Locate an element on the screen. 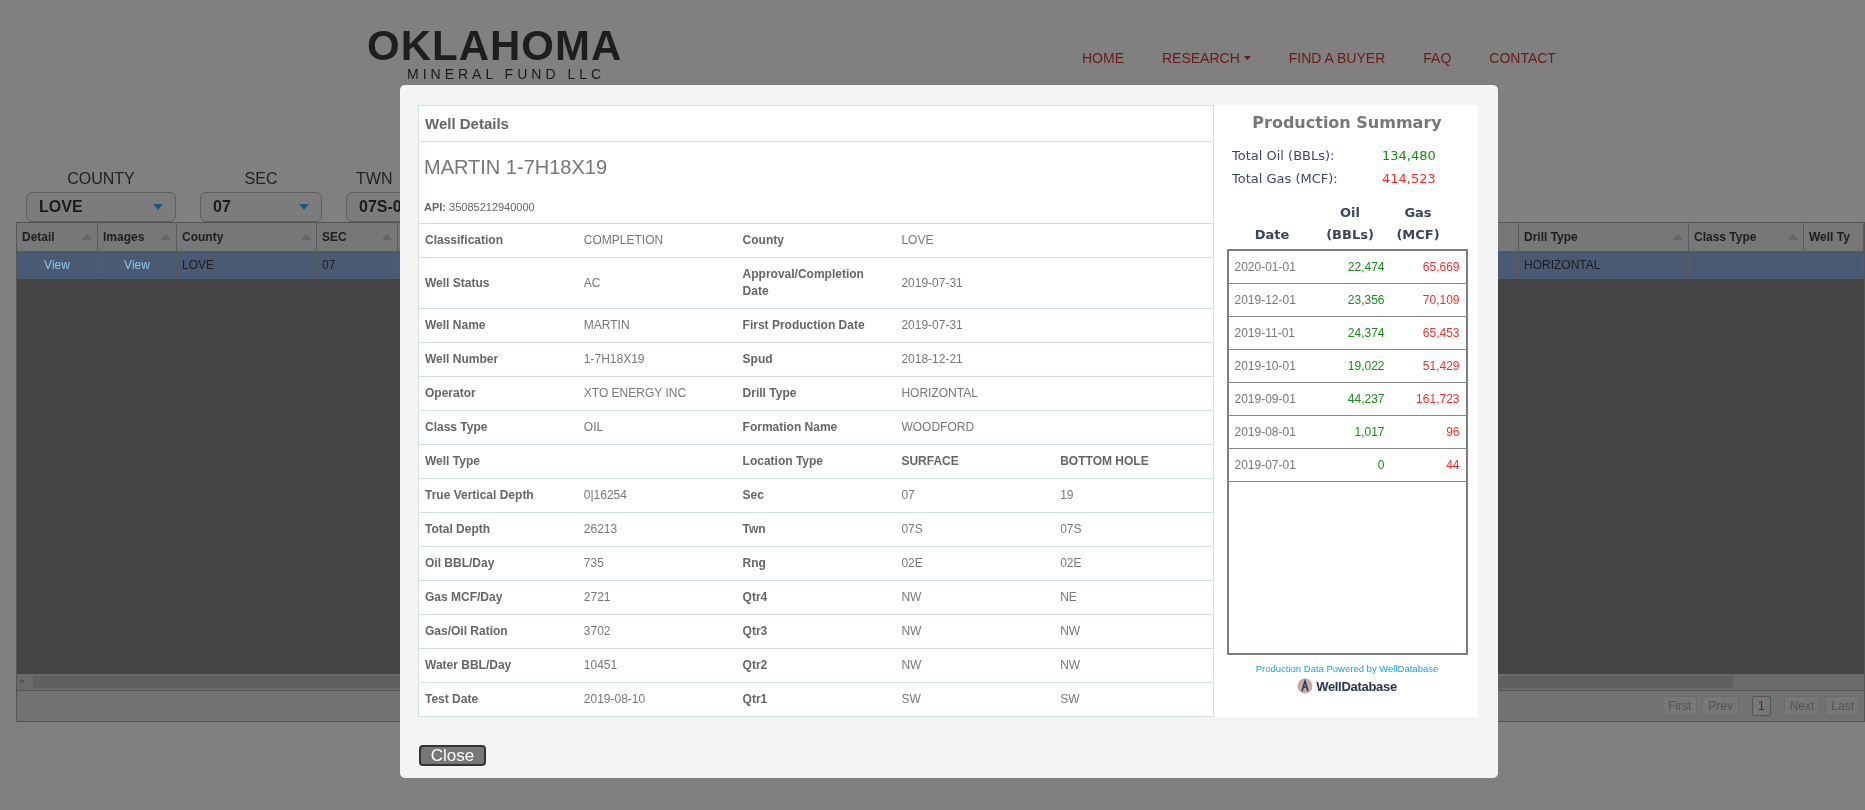  nav-link: HOME is located at coordinates (1103, 58).